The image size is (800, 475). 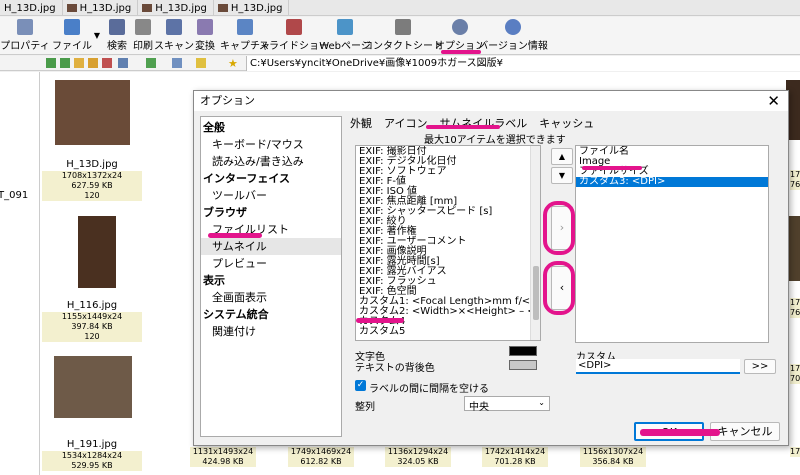 What do you see at coordinates (403, 27) in the screenshot?
I see `contact-sheet-icon` at bounding box center [403, 27].